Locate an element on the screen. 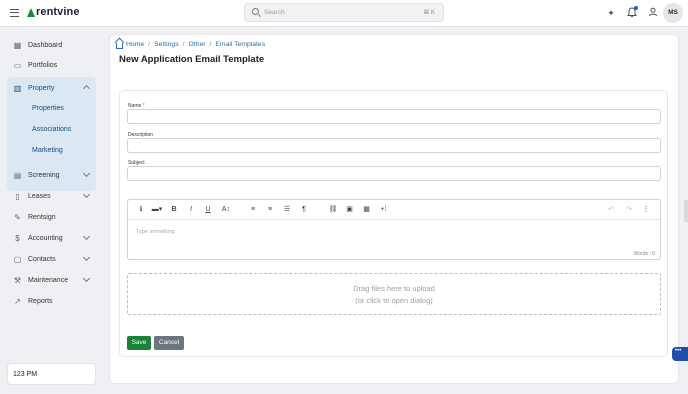  align-center-icon: ≡ is located at coordinates (270, 210).